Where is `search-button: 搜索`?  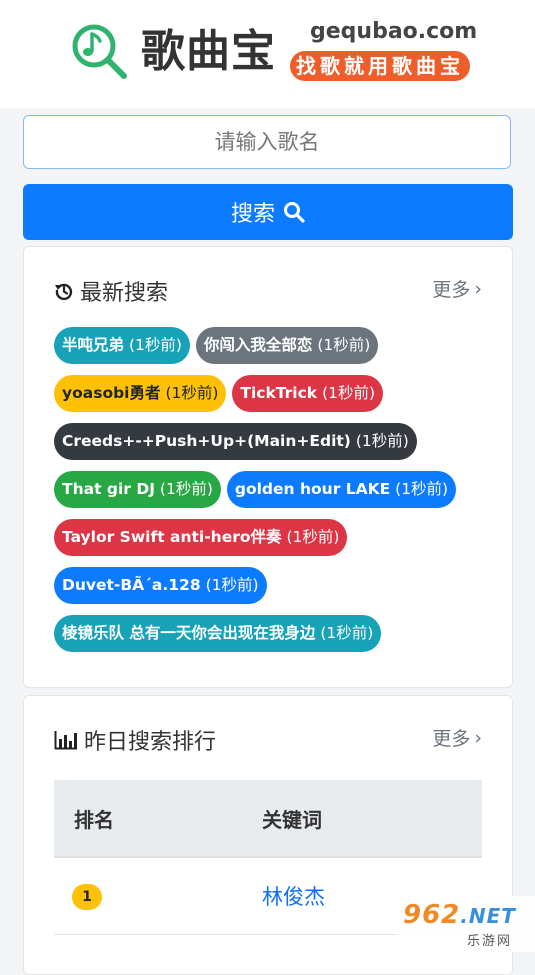 search-button: 搜索 is located at coordinates (268, 212).